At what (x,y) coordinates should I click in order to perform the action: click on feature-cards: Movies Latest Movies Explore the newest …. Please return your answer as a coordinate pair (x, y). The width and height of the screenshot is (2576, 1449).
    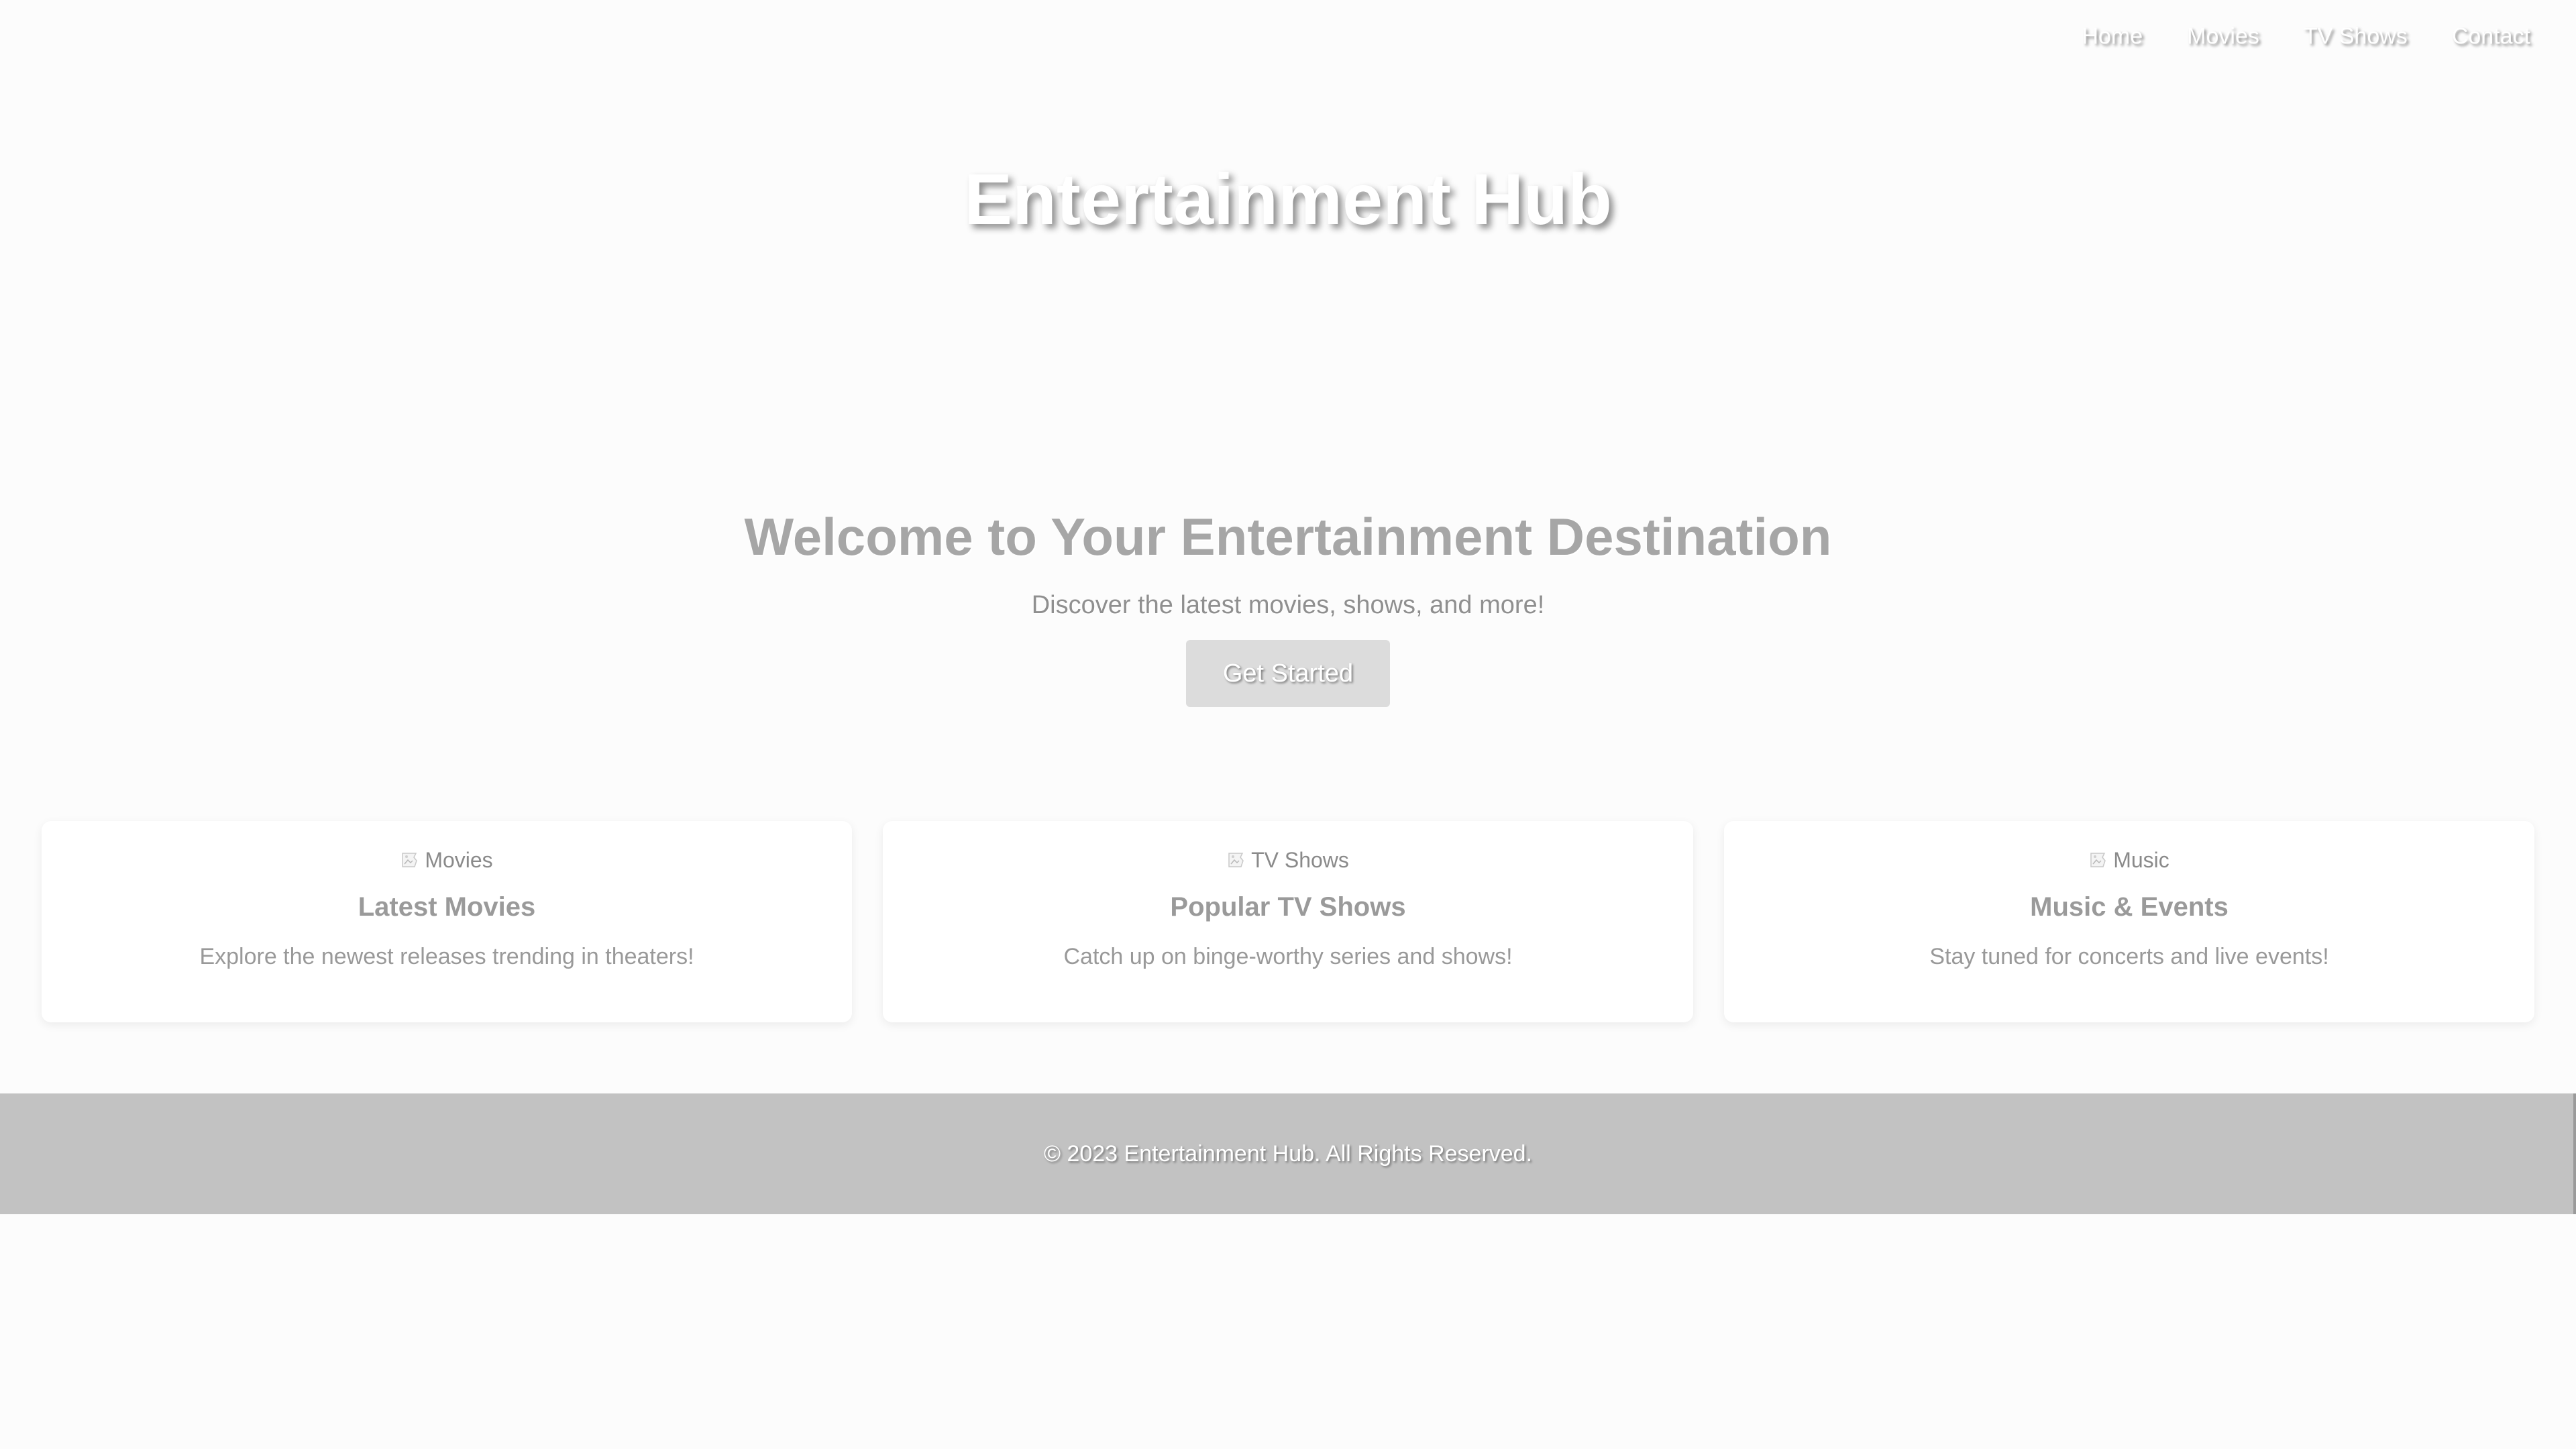
    Looking at the image, I should click on (1288, 921).